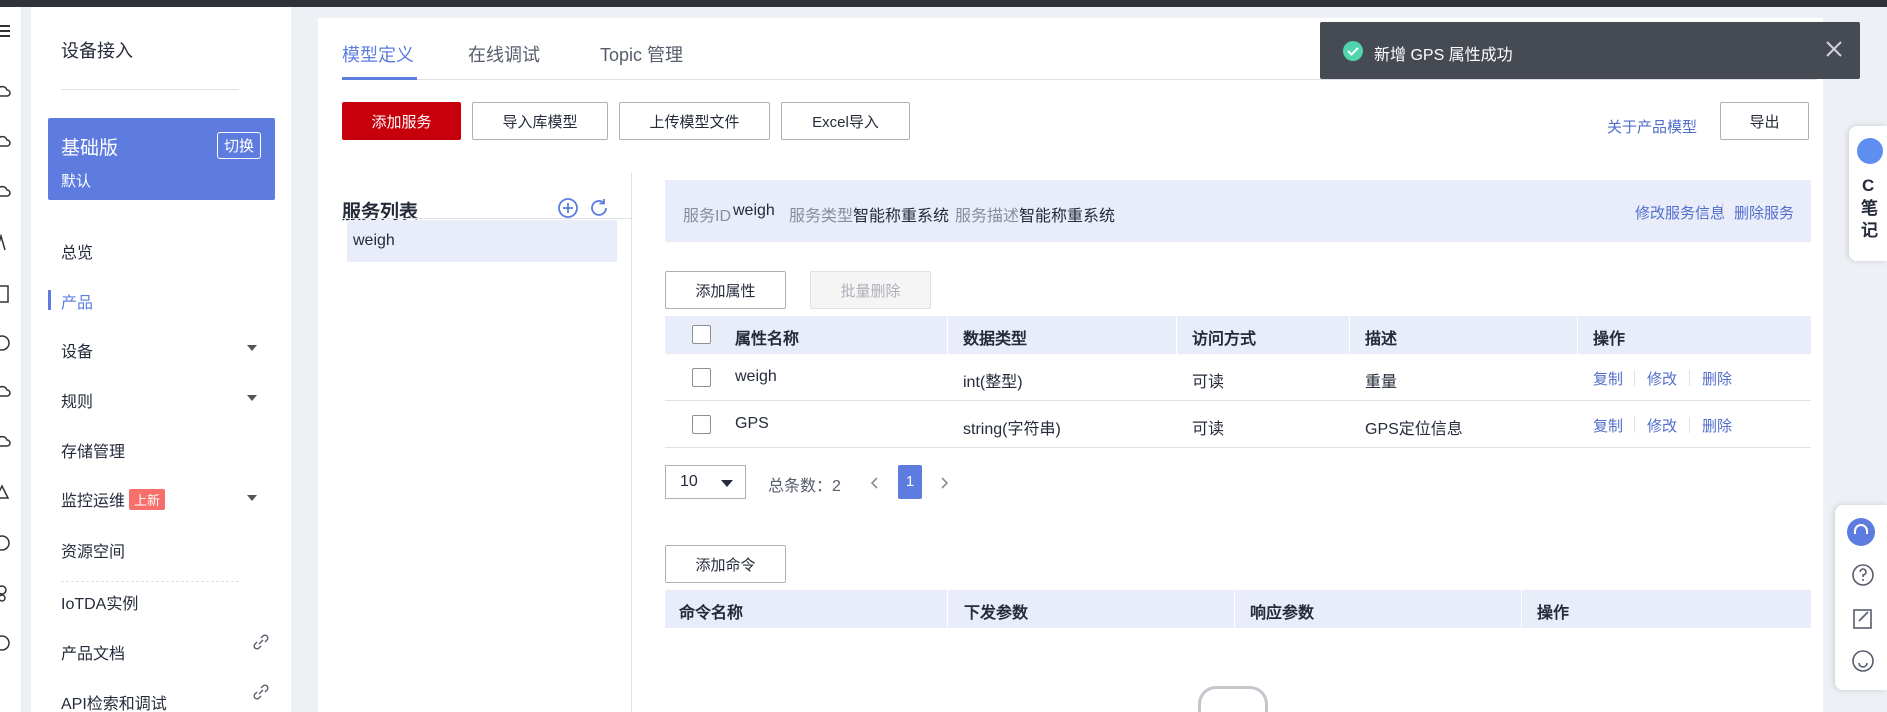 Image resolution: width=1887 pixels, height=712 pixels. What do you see at coordinates (150, 581) in the screenshot?
I see `nav-divider` at bounding box center [150, 581].